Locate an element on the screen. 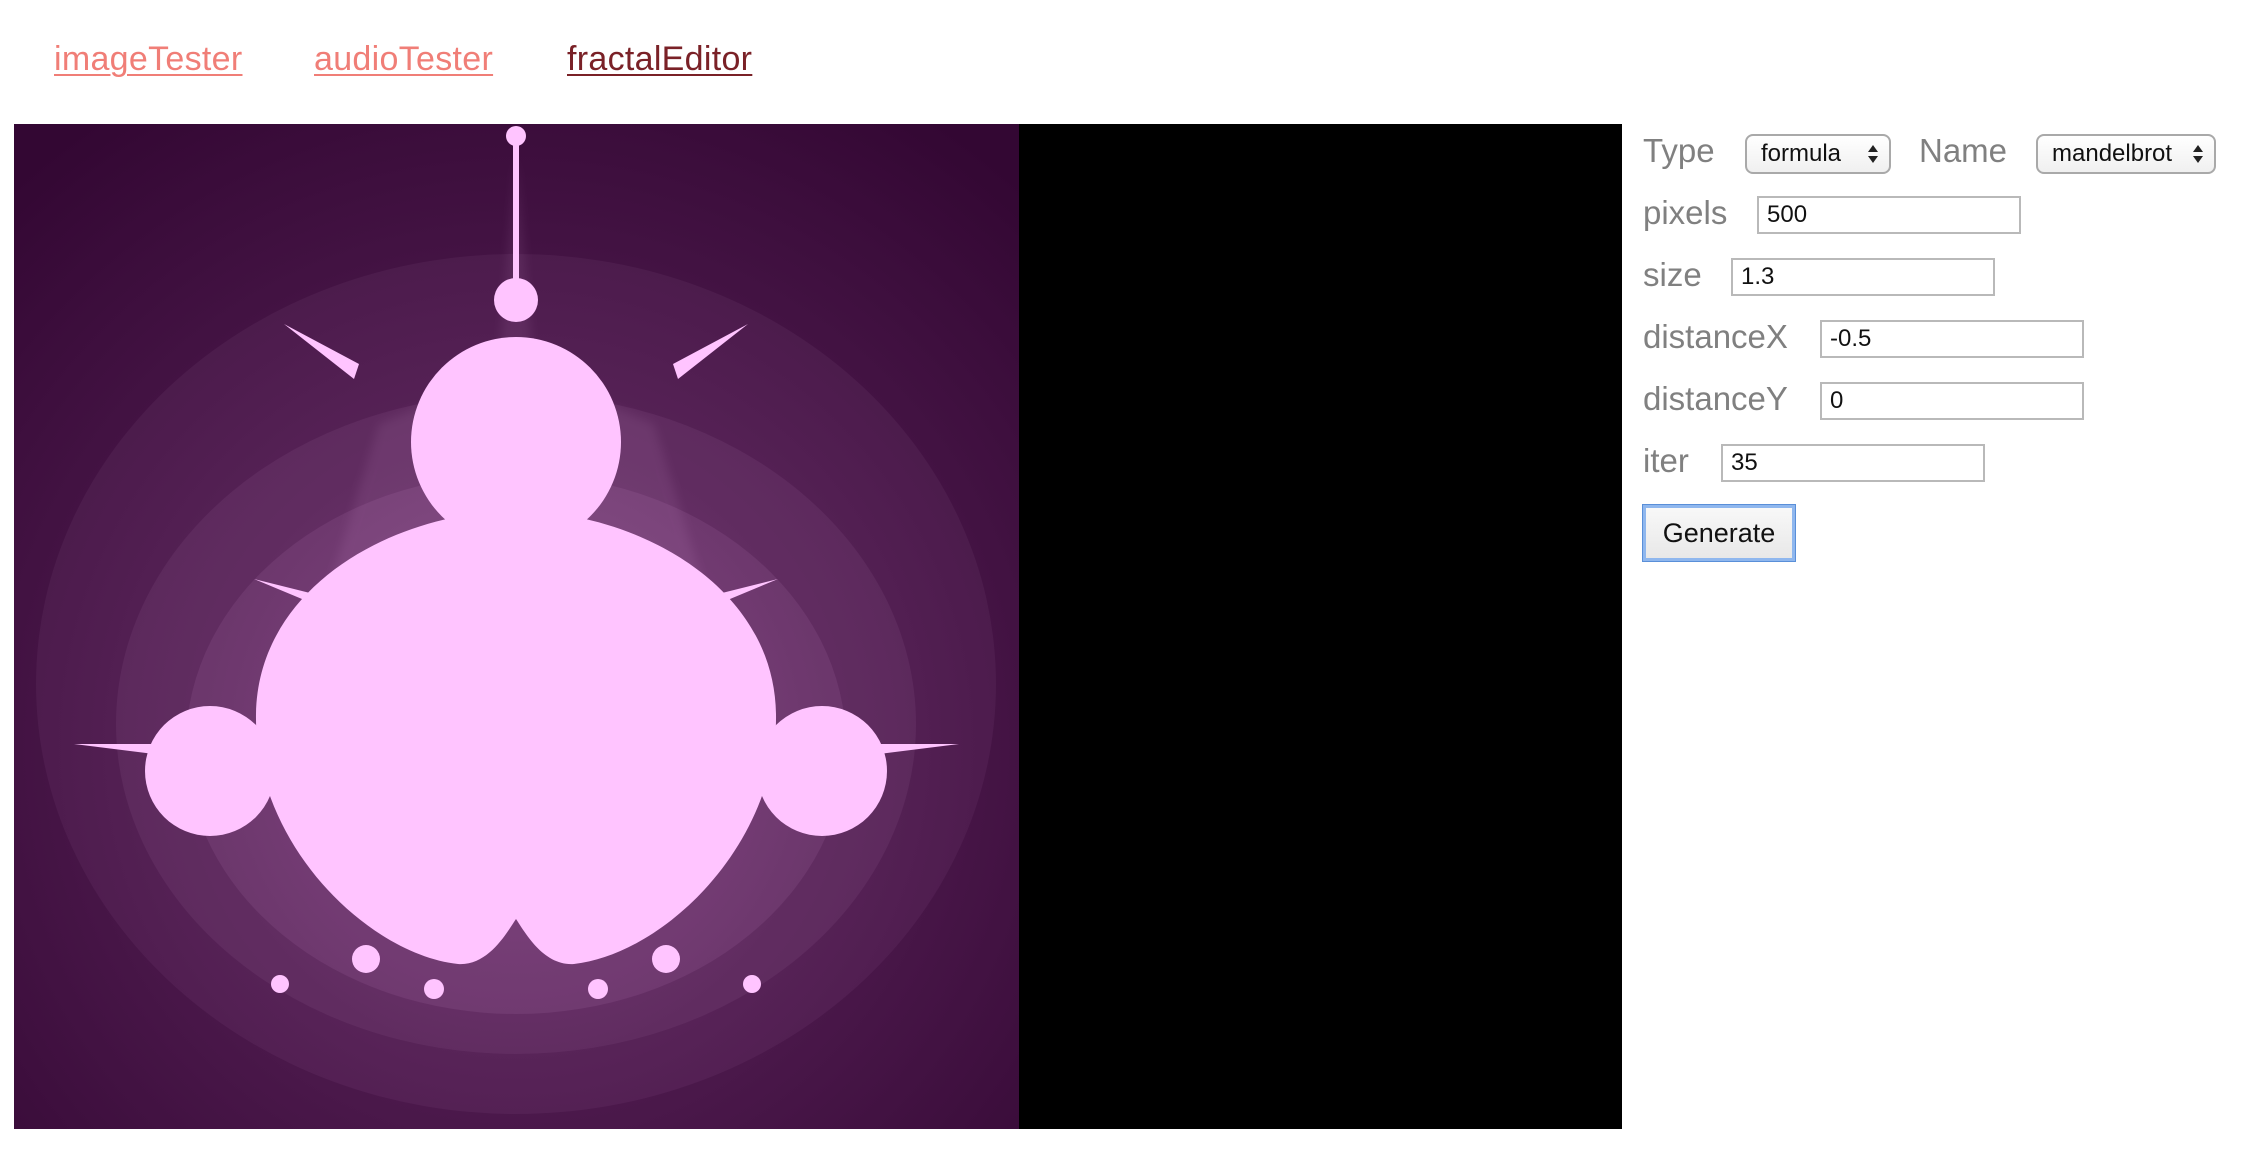  distance-x-label: distanceX is located at coordinates (1715, 336).